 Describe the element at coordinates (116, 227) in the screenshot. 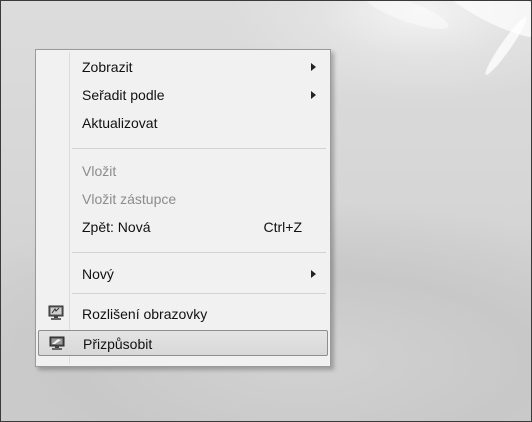

I see `menu-item-label: Zpět: Nová` at that location.